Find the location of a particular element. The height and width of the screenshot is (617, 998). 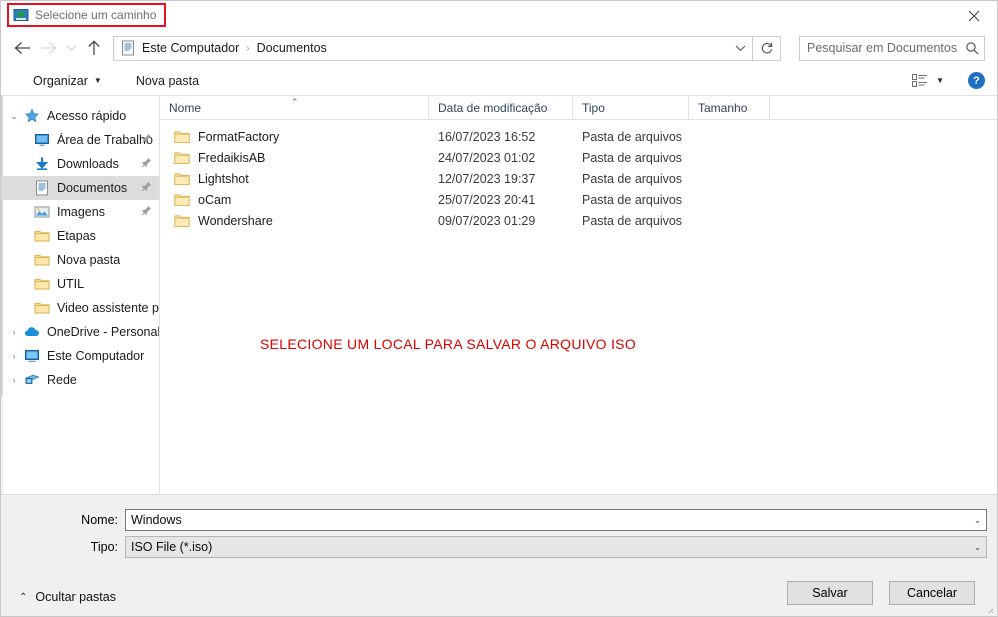

sidebar-item-rea-de-trabalho: Área de Trabalho is located at coordinates (80, 140).